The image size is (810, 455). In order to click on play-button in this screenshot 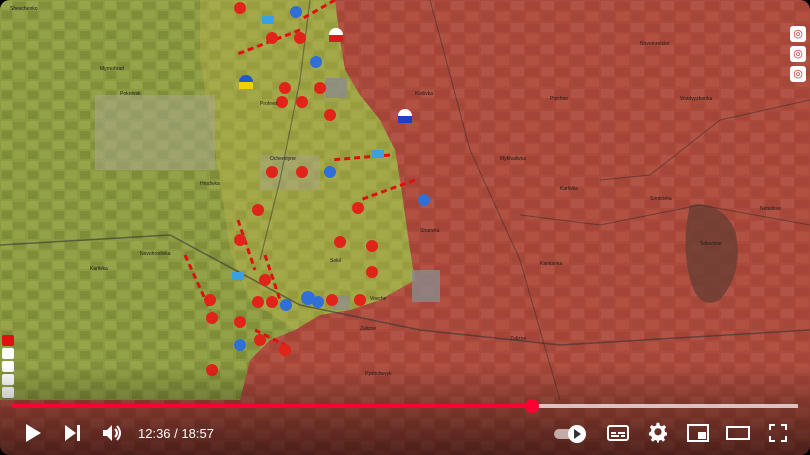, I will do `click(32, 433)`.